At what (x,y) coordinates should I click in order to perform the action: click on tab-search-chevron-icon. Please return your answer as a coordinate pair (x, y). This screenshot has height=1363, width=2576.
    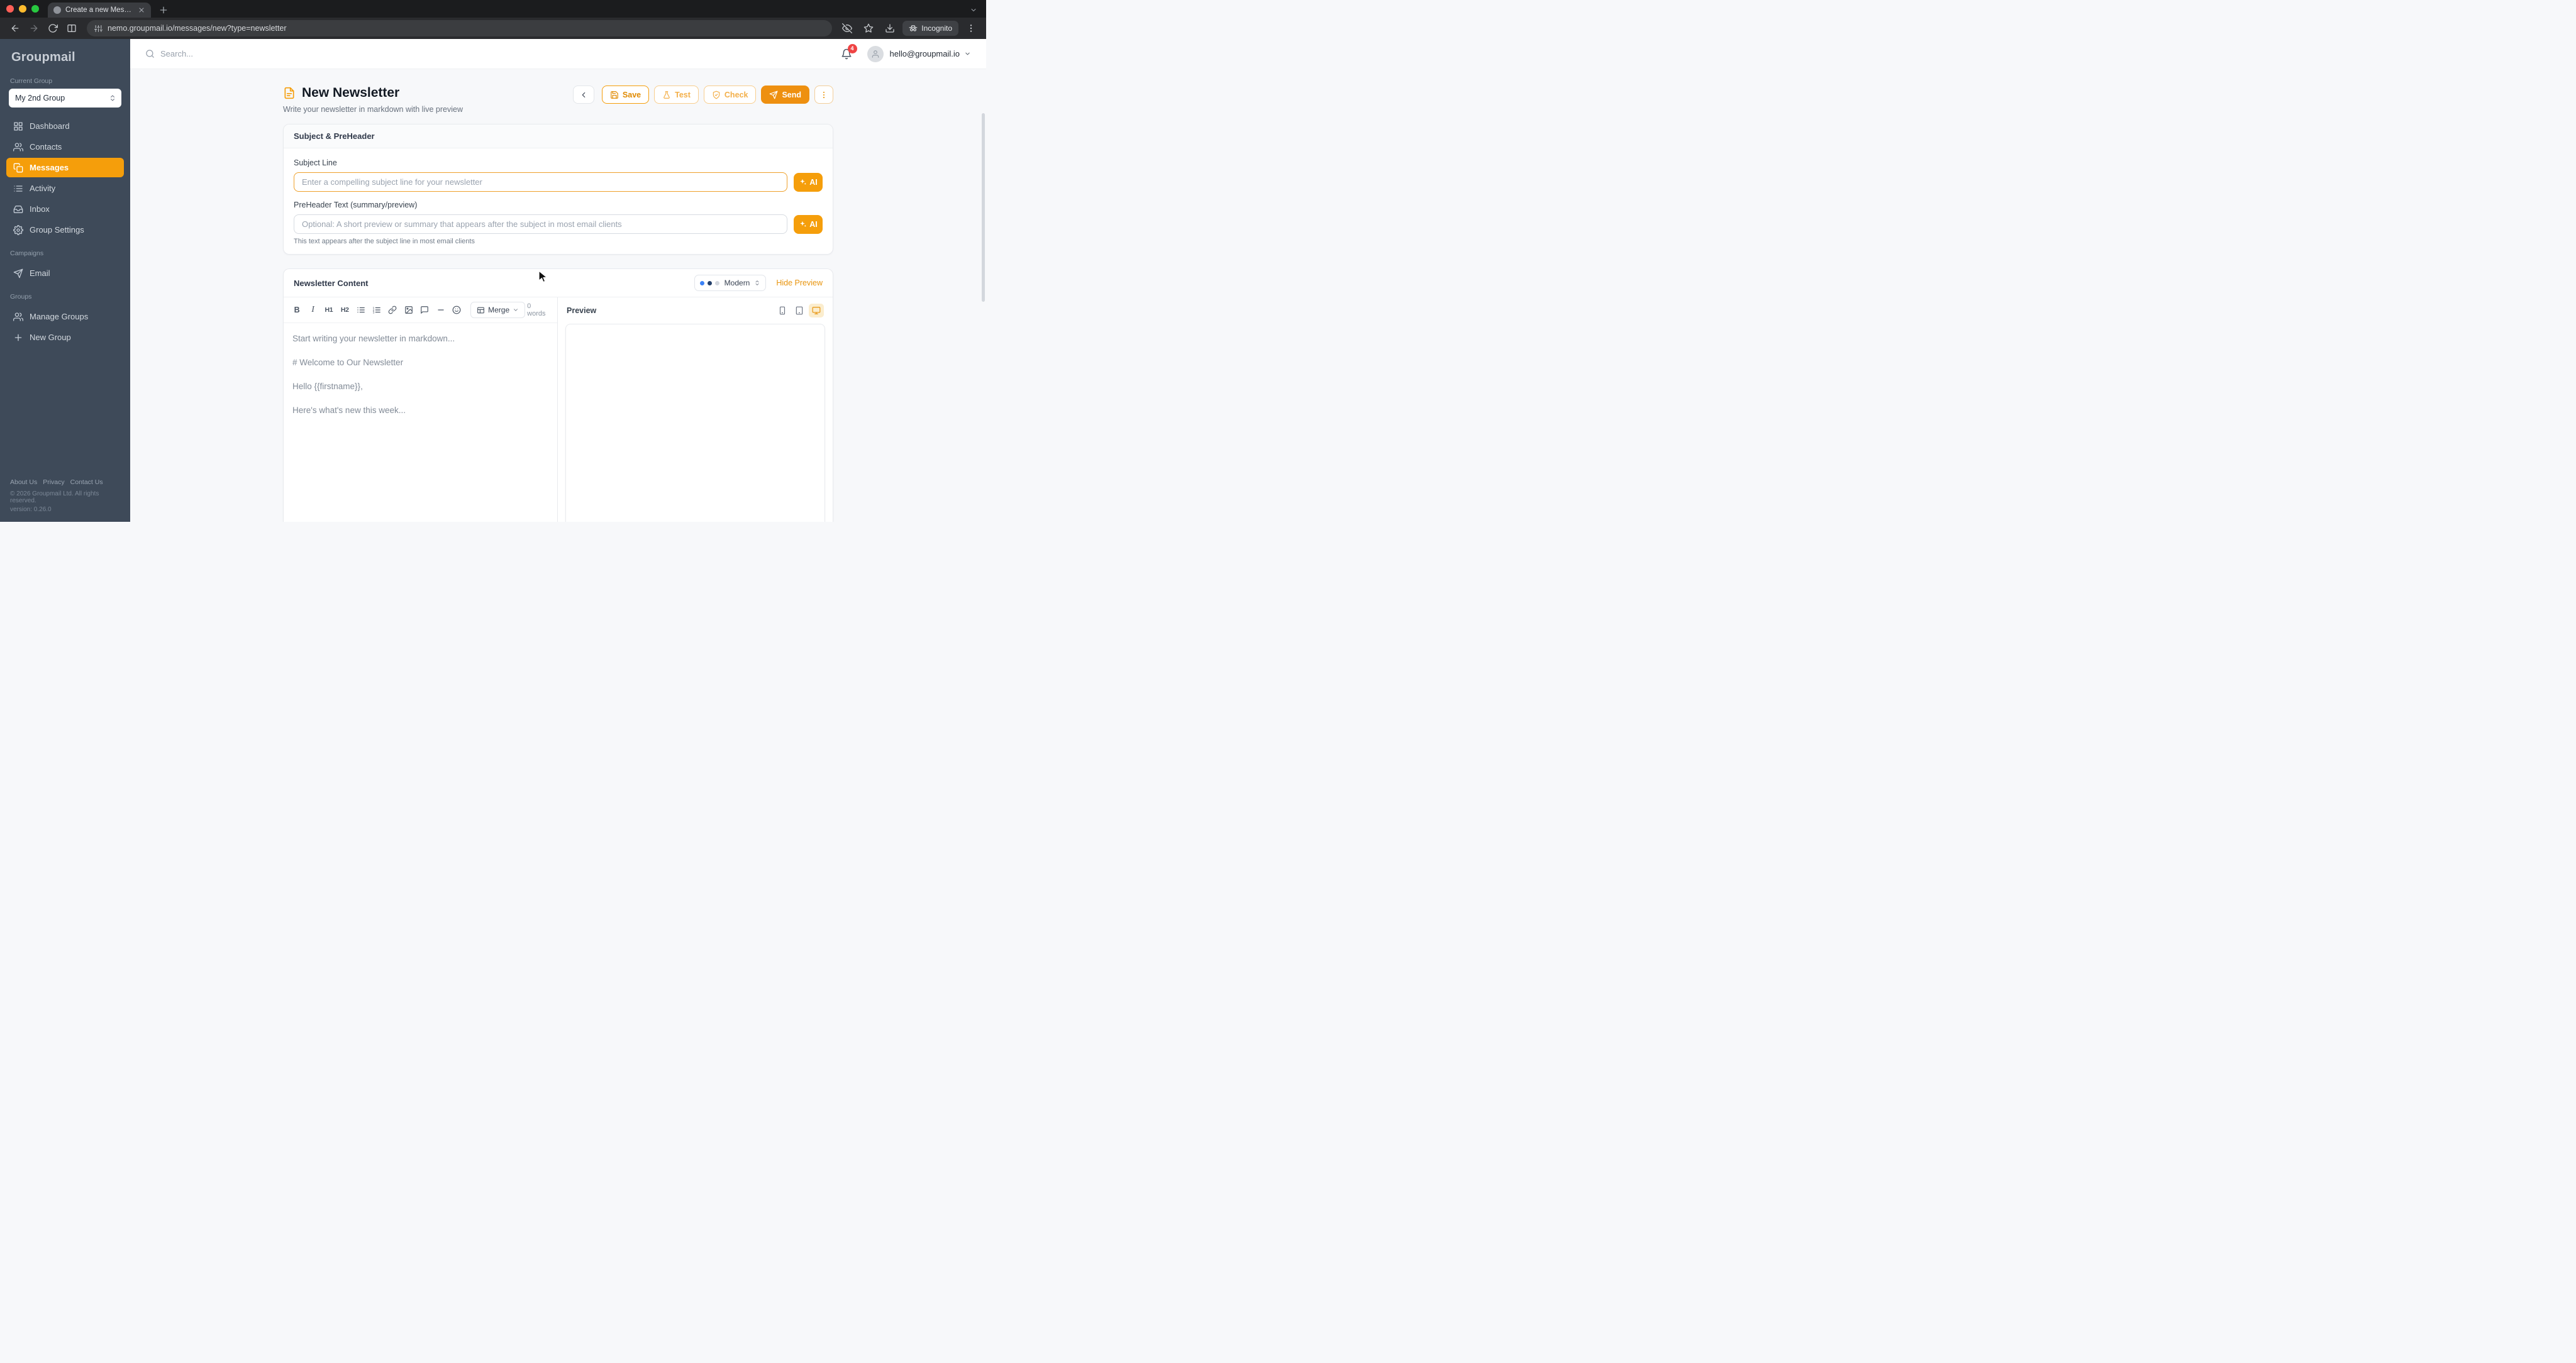
    Looking at the image, I should click on (973, 10).